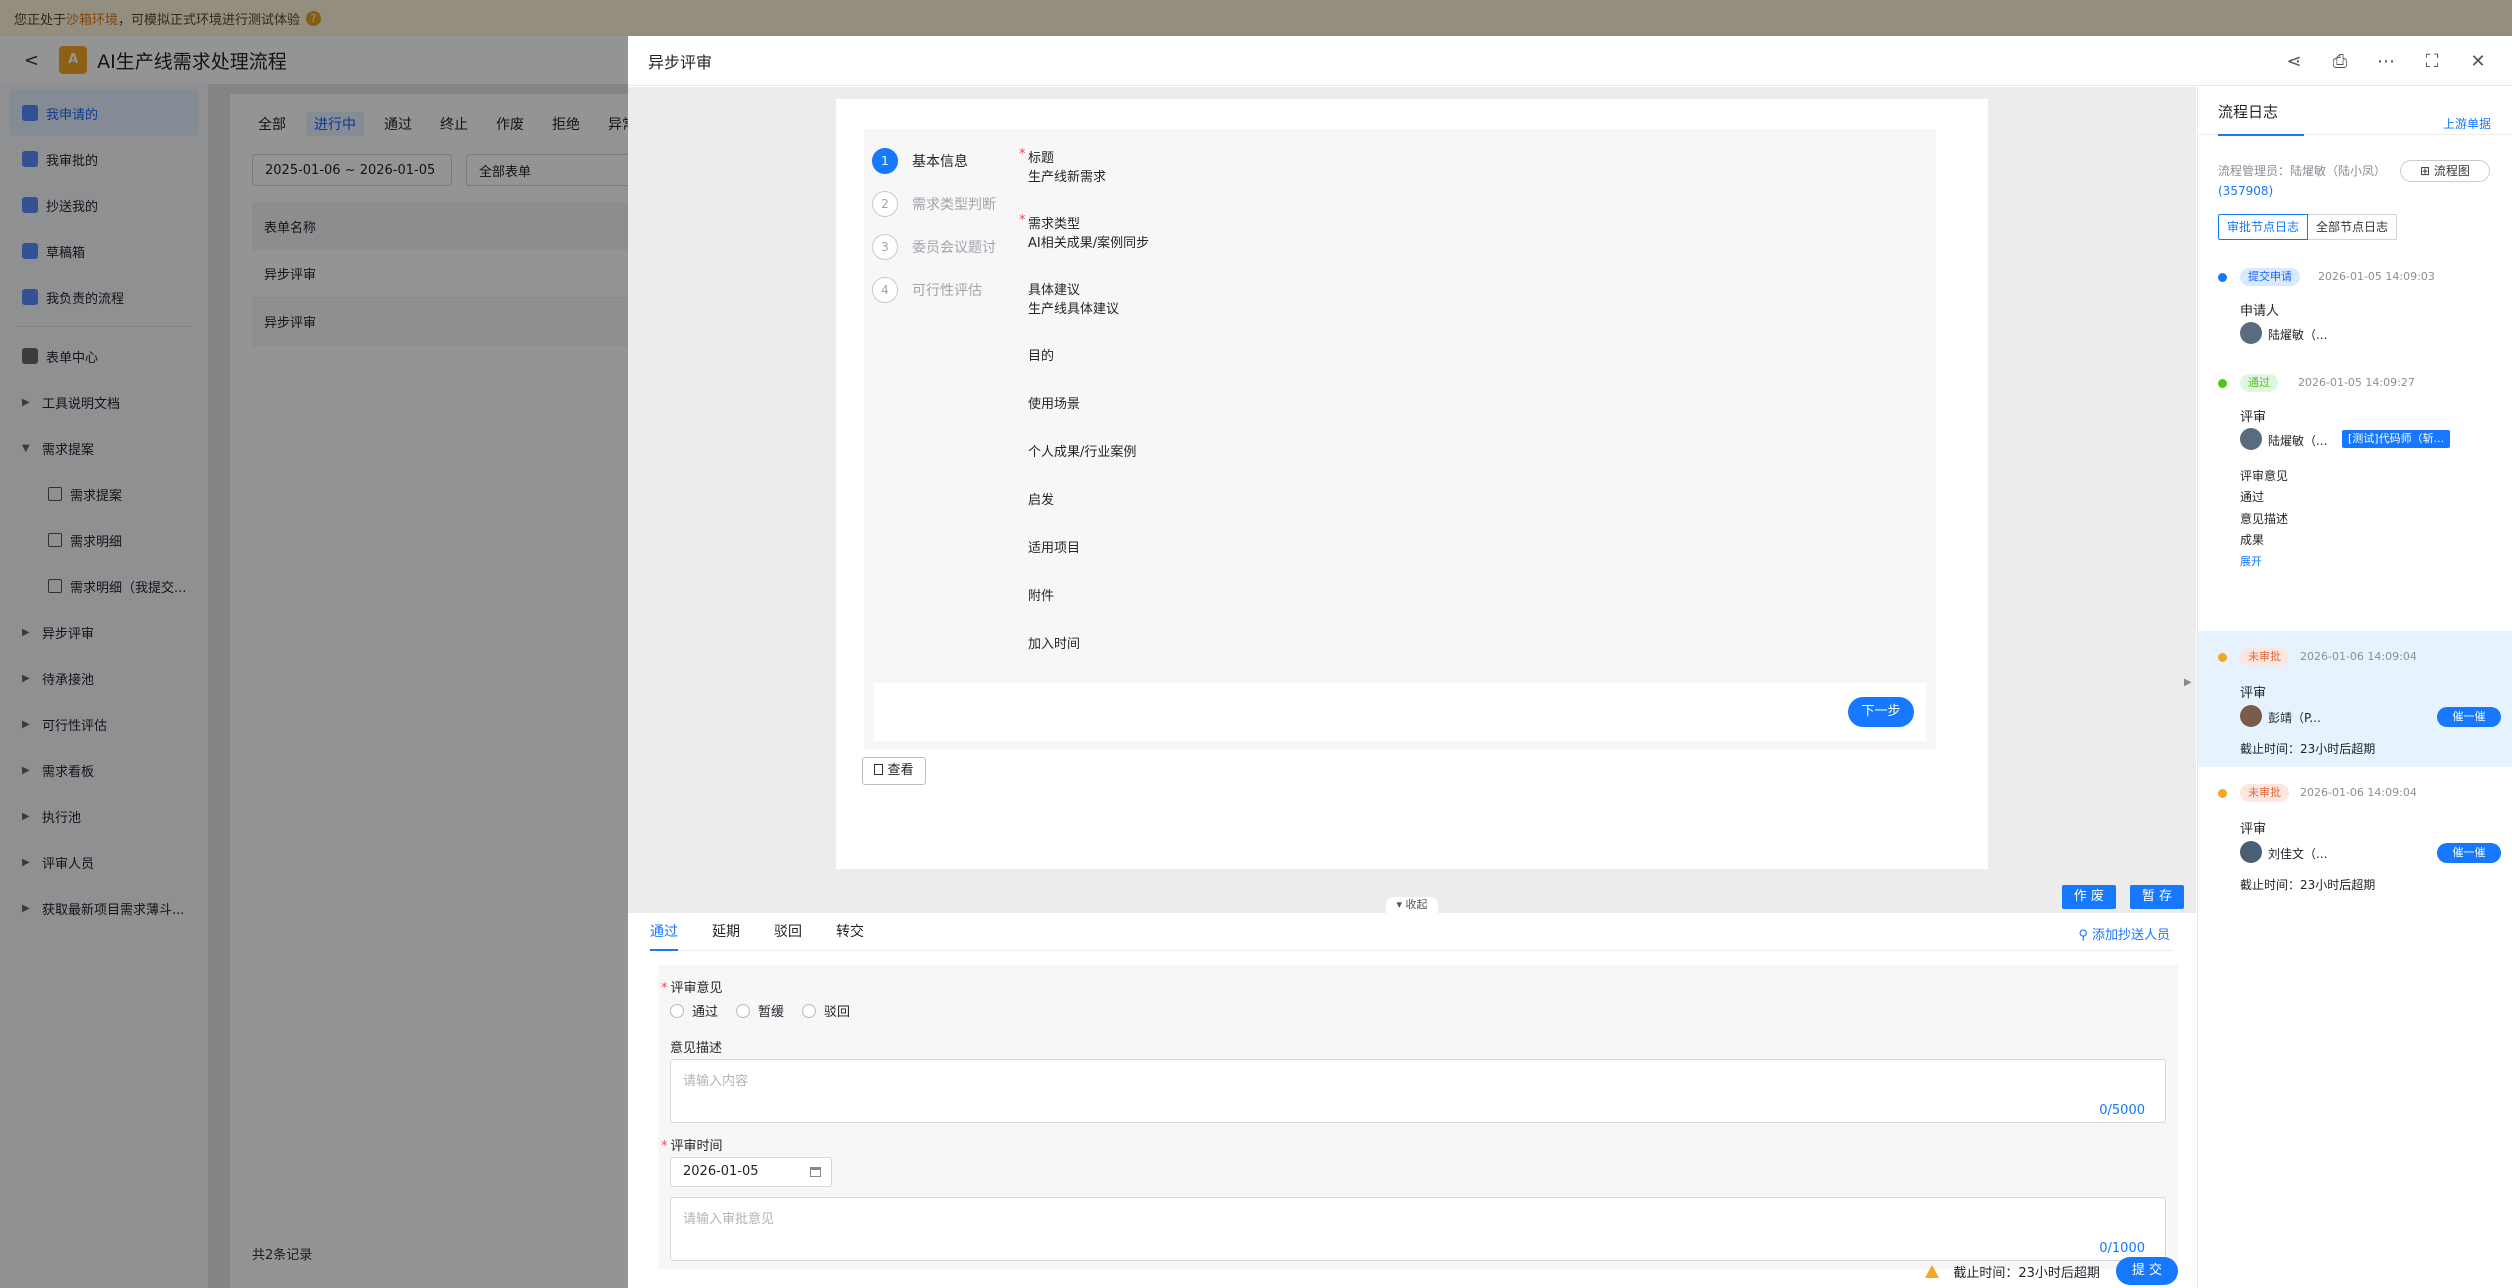  Describe the element at coordinates (2302, 171) in the screenshot. I see `manager-text: 流程管理员：陆燿敏（陆小凤）` at that location.